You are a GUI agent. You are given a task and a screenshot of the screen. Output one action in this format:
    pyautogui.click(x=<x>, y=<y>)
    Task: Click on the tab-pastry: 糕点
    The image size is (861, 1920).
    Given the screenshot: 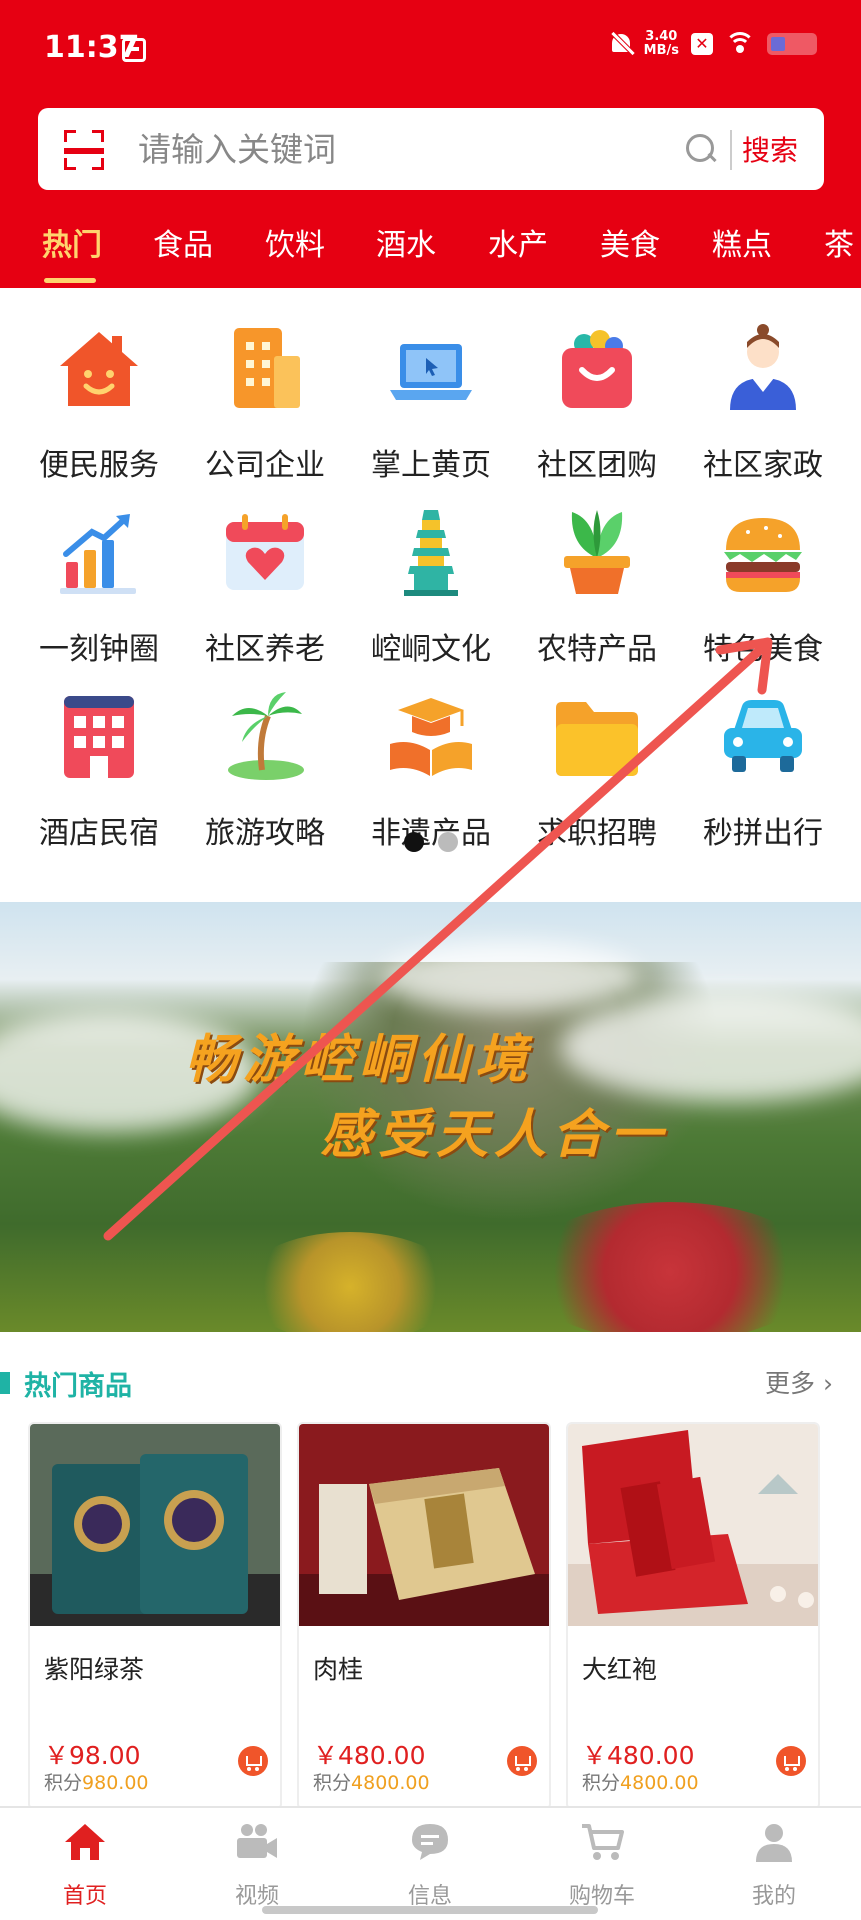 What is the action you would take?
    pyautogui.click(x=742, y=242)
    